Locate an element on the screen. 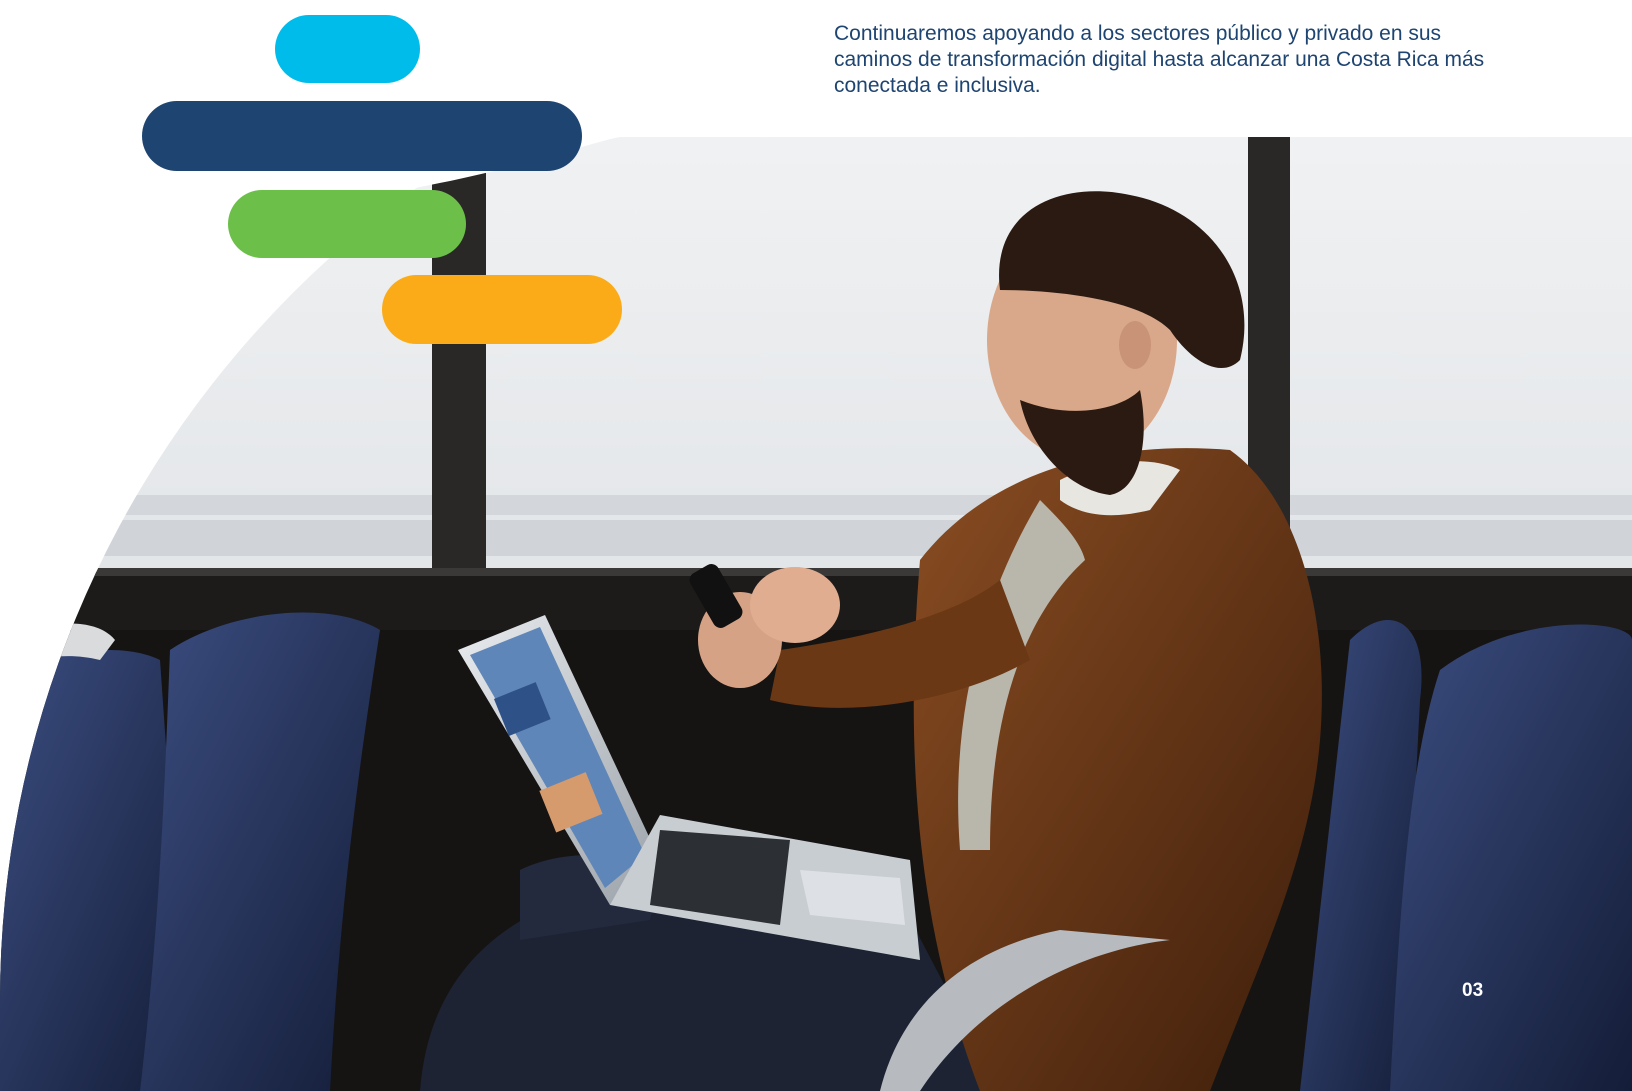  cyan-pill is located at coordinates (347, 49).